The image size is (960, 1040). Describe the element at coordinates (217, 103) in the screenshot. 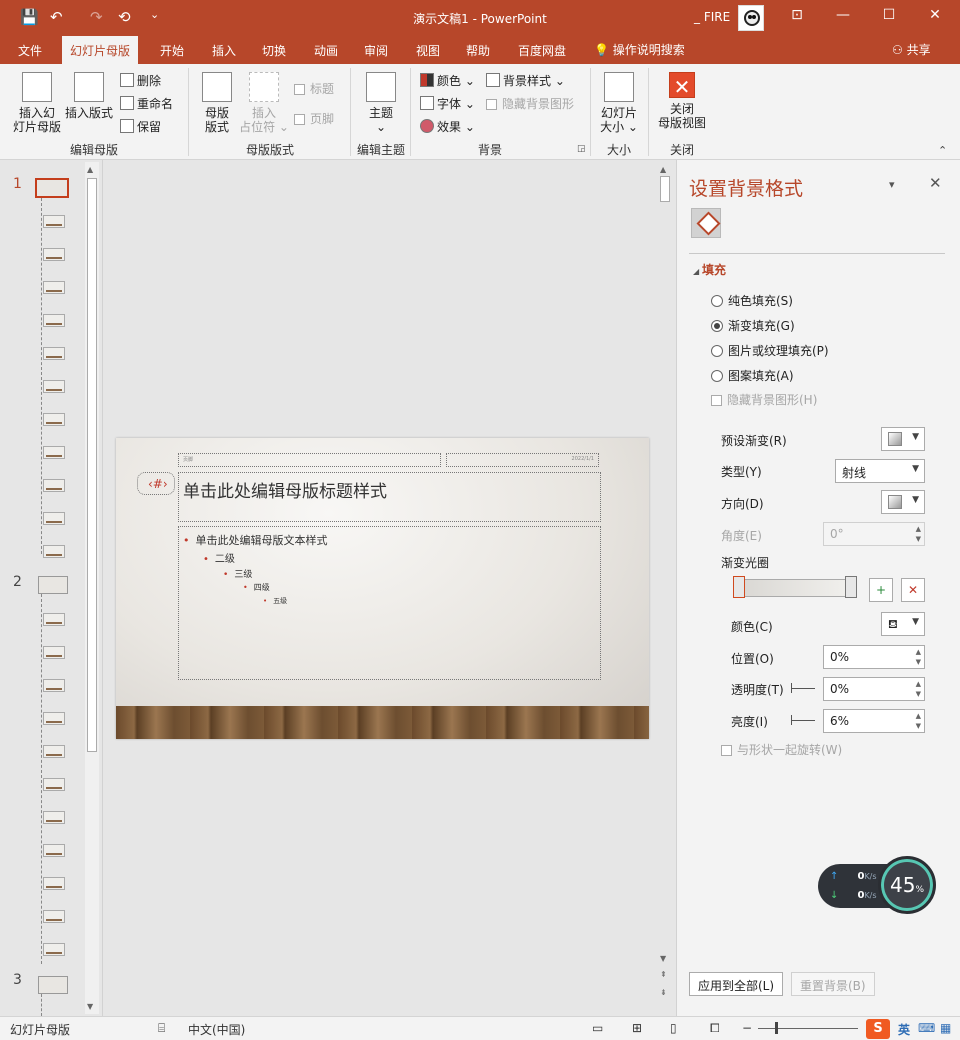

I see `master-layout-button: 母版 版式` at that location.